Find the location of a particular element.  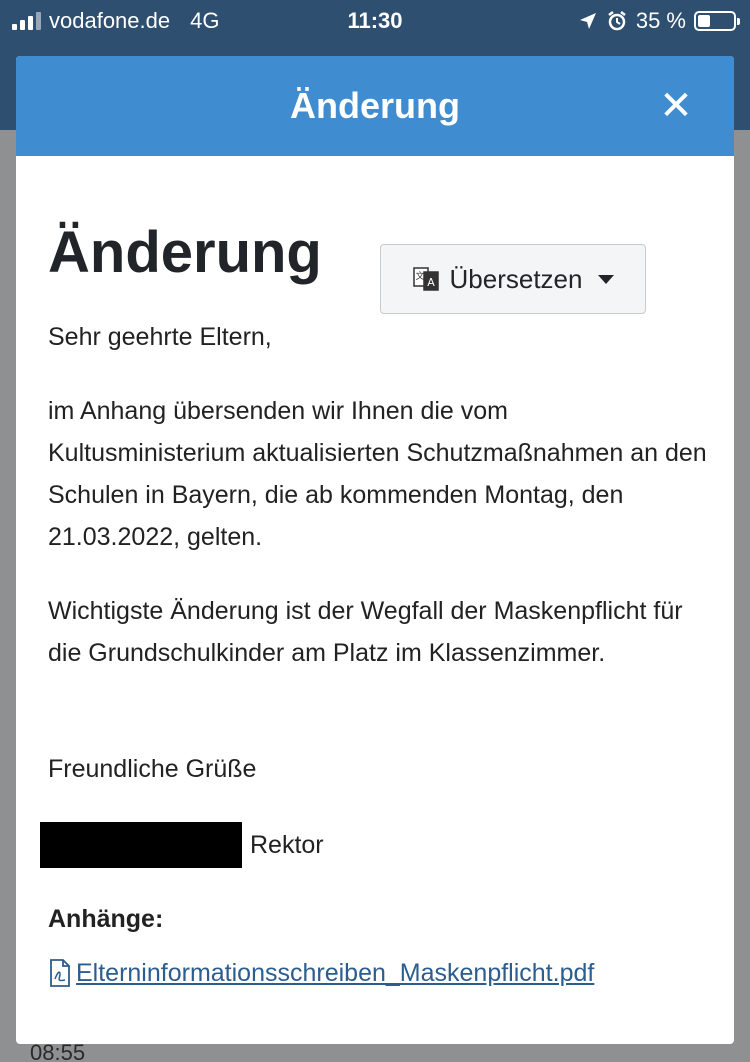

modal-header: Änderung ✕ is located at coordinates (375, 106).